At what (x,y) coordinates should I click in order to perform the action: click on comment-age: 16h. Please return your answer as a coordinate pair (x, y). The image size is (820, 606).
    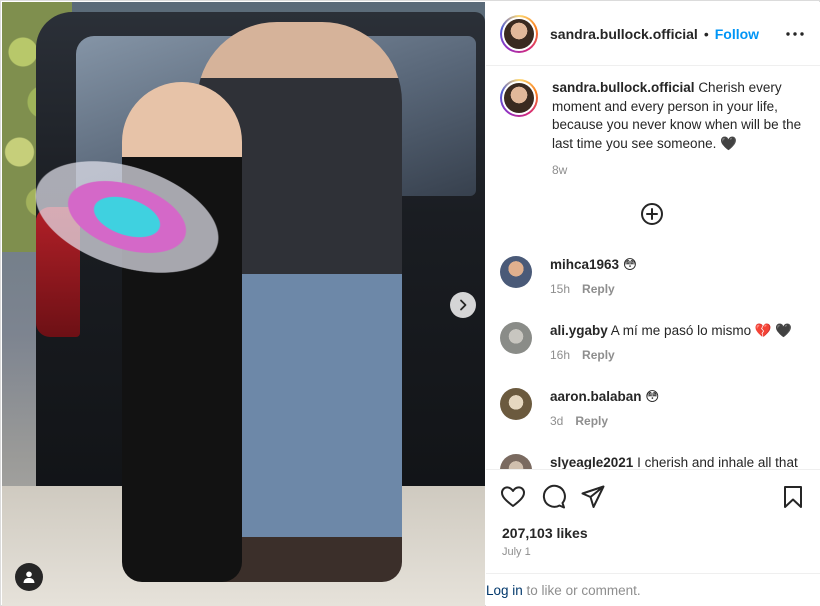
    Looking at the image, I should click on (560, 355).